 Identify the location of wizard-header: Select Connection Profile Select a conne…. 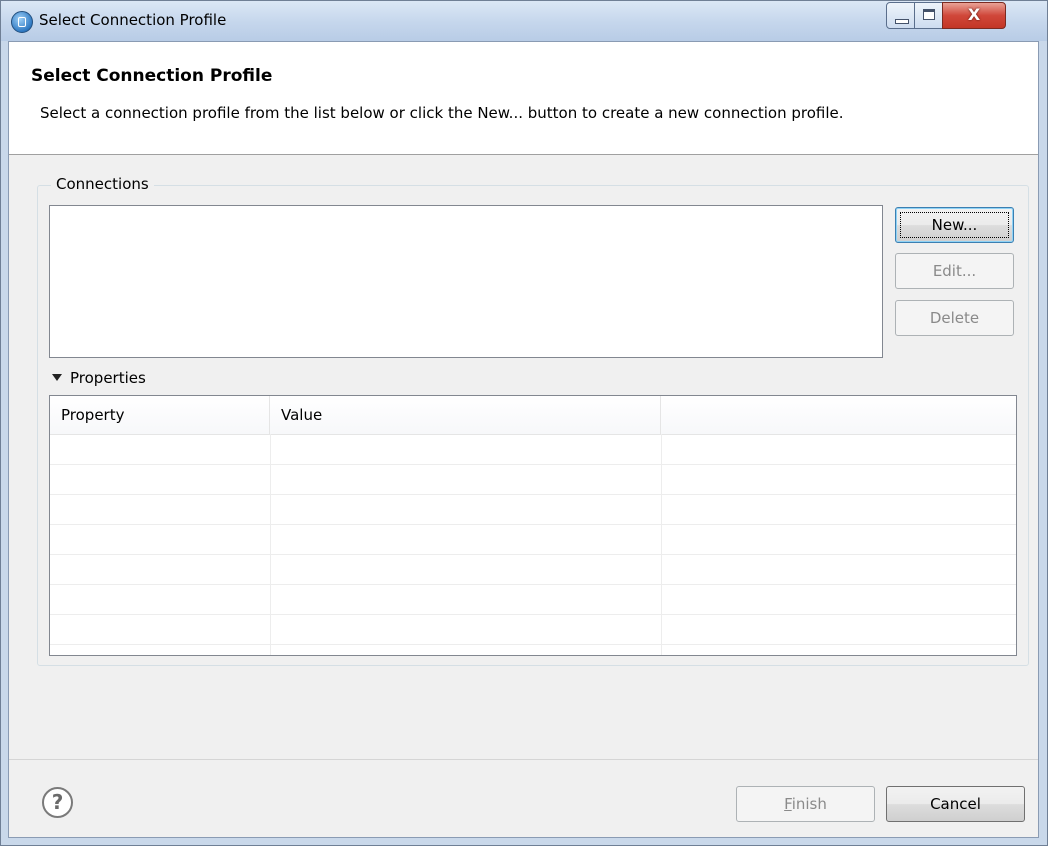
(523, 98).